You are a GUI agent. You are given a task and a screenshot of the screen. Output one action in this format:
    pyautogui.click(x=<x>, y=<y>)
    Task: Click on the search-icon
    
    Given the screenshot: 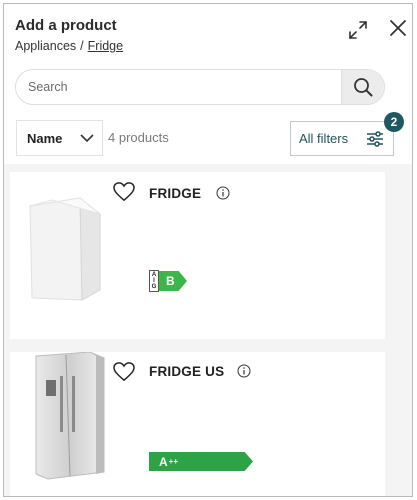 What is the action you would take?
    pyautogui.click(x=363, y=87)
    